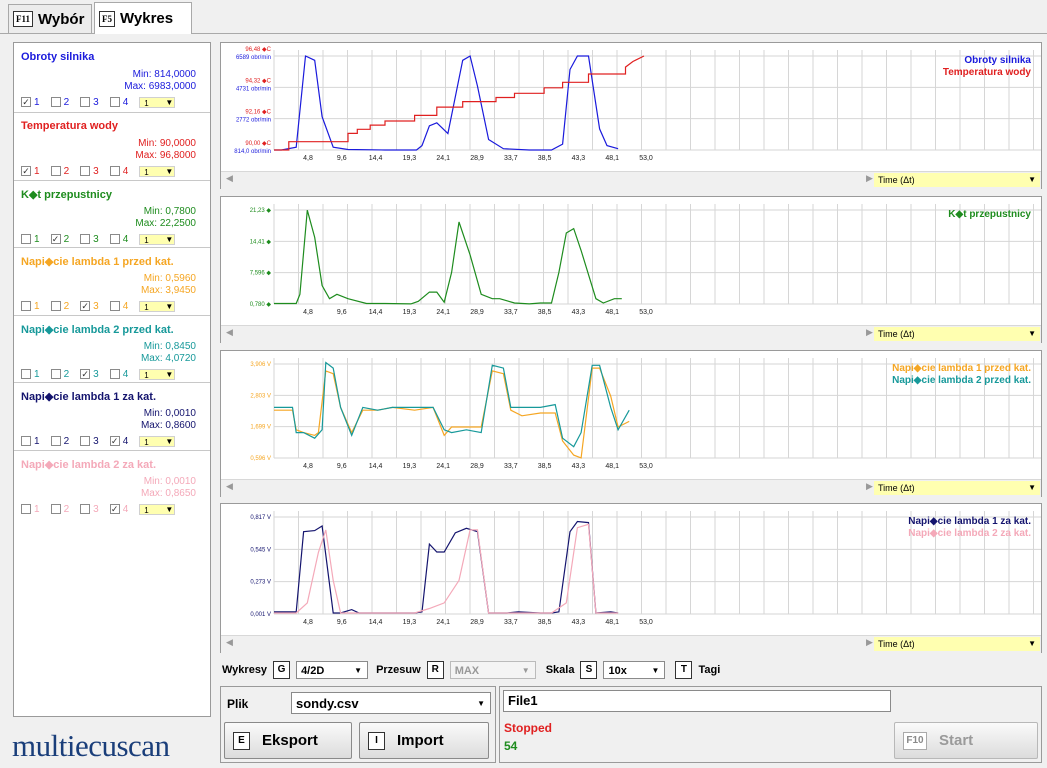 The image size is (1047, 768). What do you see at coordinates (467, 671) in the screenshot?
I see `przesuw-value: MAX` at bounding box center [467, 671].